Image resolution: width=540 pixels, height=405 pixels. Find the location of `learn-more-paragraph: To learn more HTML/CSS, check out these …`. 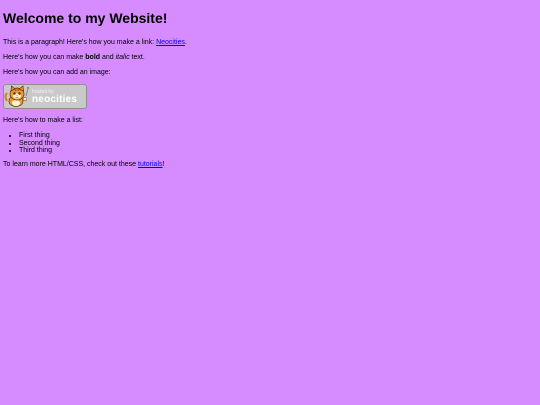

learn-more-paragraph: To learn more HTML/CSS, check out these … is located at coordinates (270, 165).